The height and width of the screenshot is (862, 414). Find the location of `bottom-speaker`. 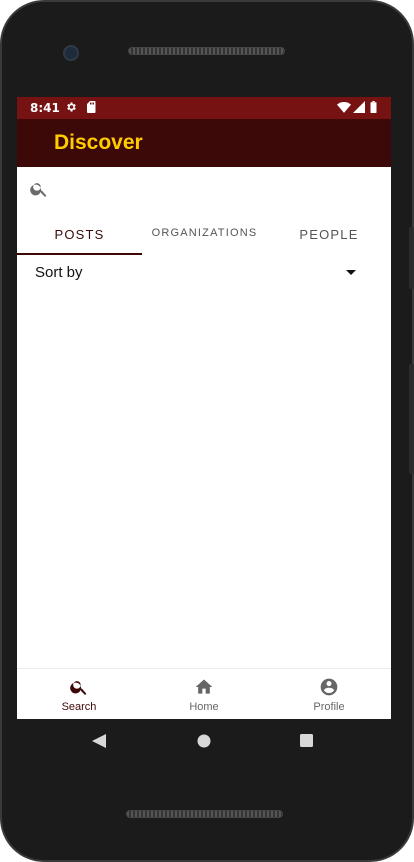

bottom-speaker is located at coordinates (204, 814).